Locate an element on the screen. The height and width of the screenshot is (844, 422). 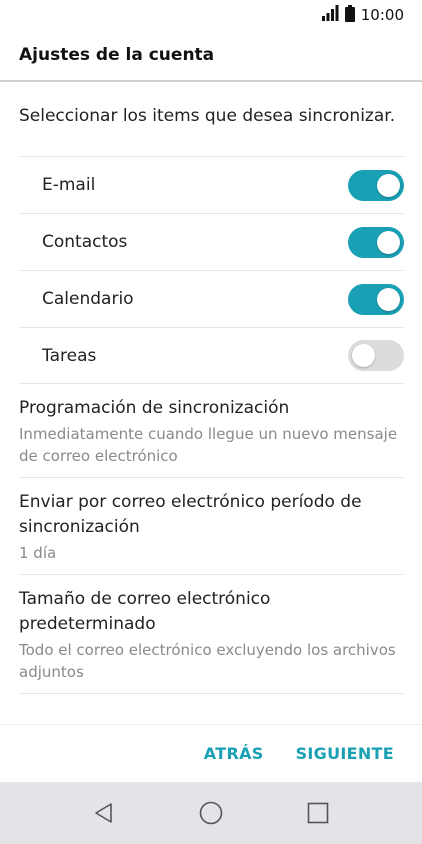
sync-item-label: Tareas is located at coordinates (69, 355).